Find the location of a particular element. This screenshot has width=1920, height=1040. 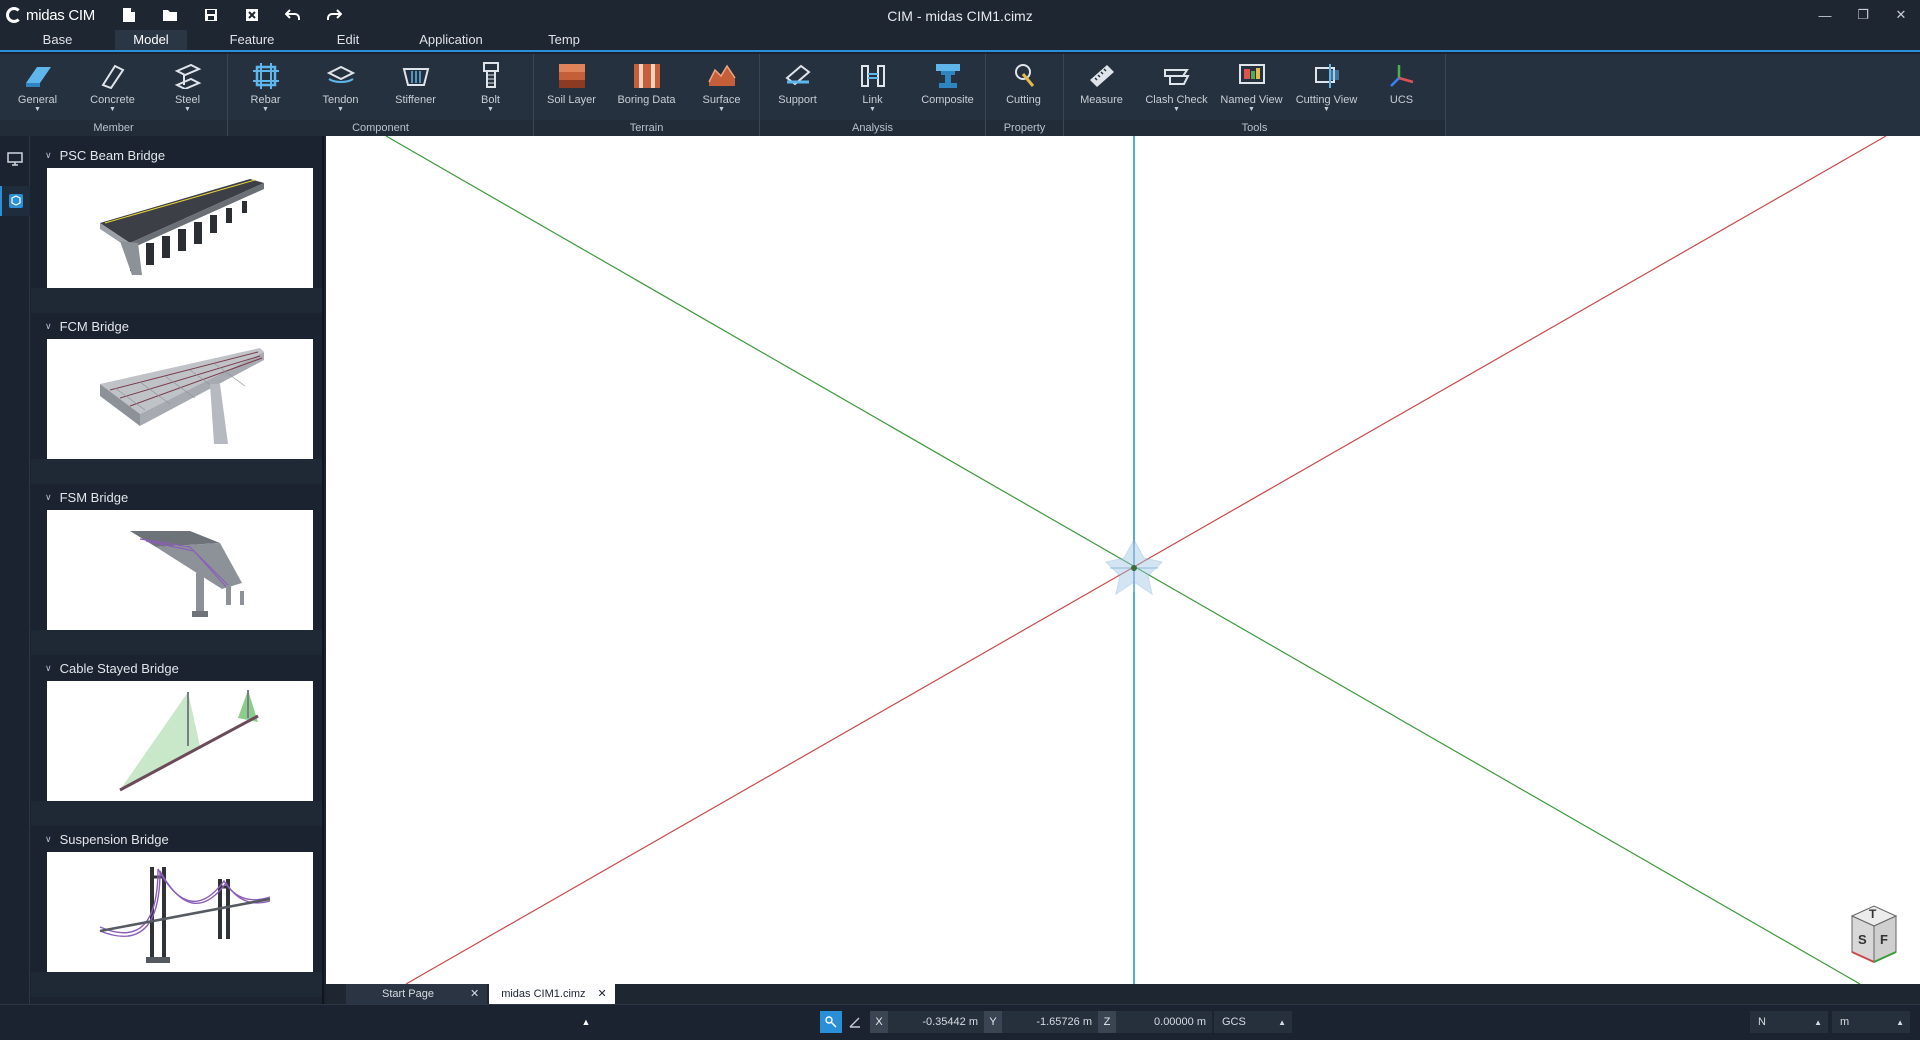

y-coord-label: Y is located at coordinates (993, 1022).